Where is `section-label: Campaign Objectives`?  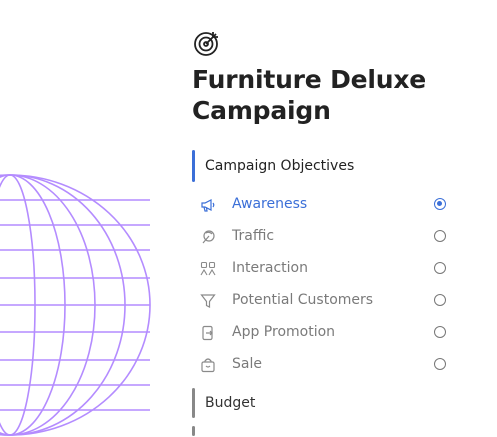
section-label: Campaign Objectives is located at coordinates (280, 166).